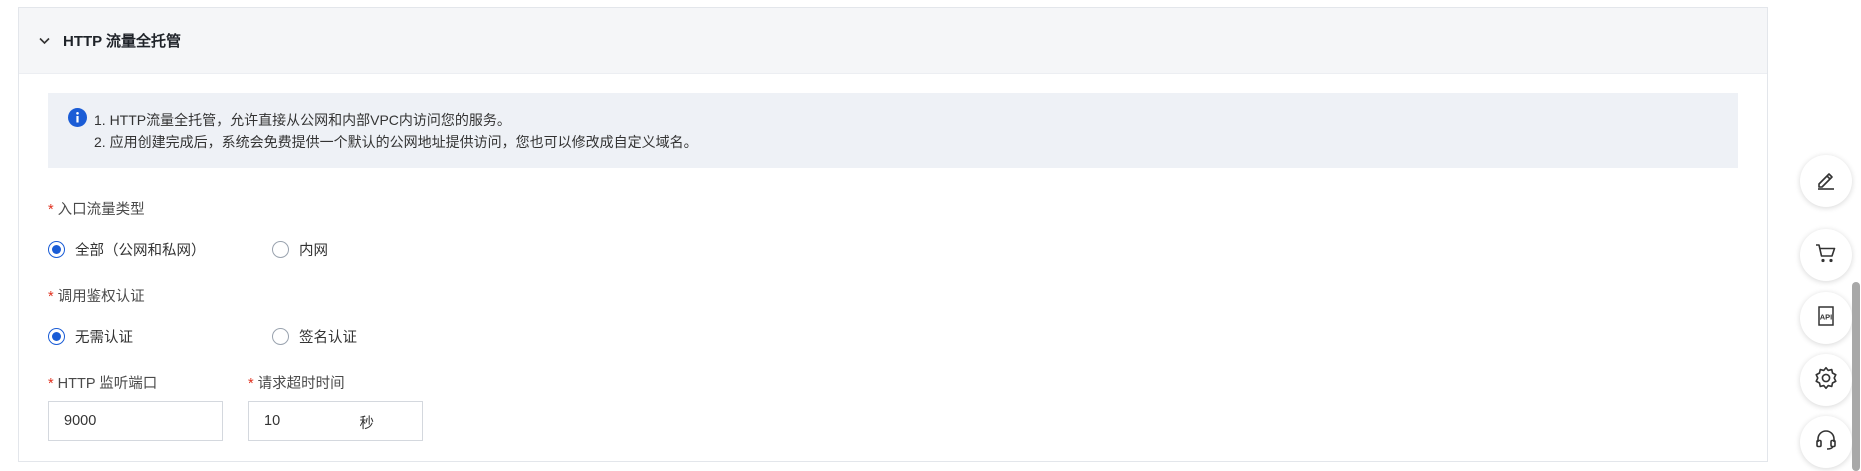  I want to click on radio-ingress-all-label: 全部（公网和私网）, so click(140, 251).